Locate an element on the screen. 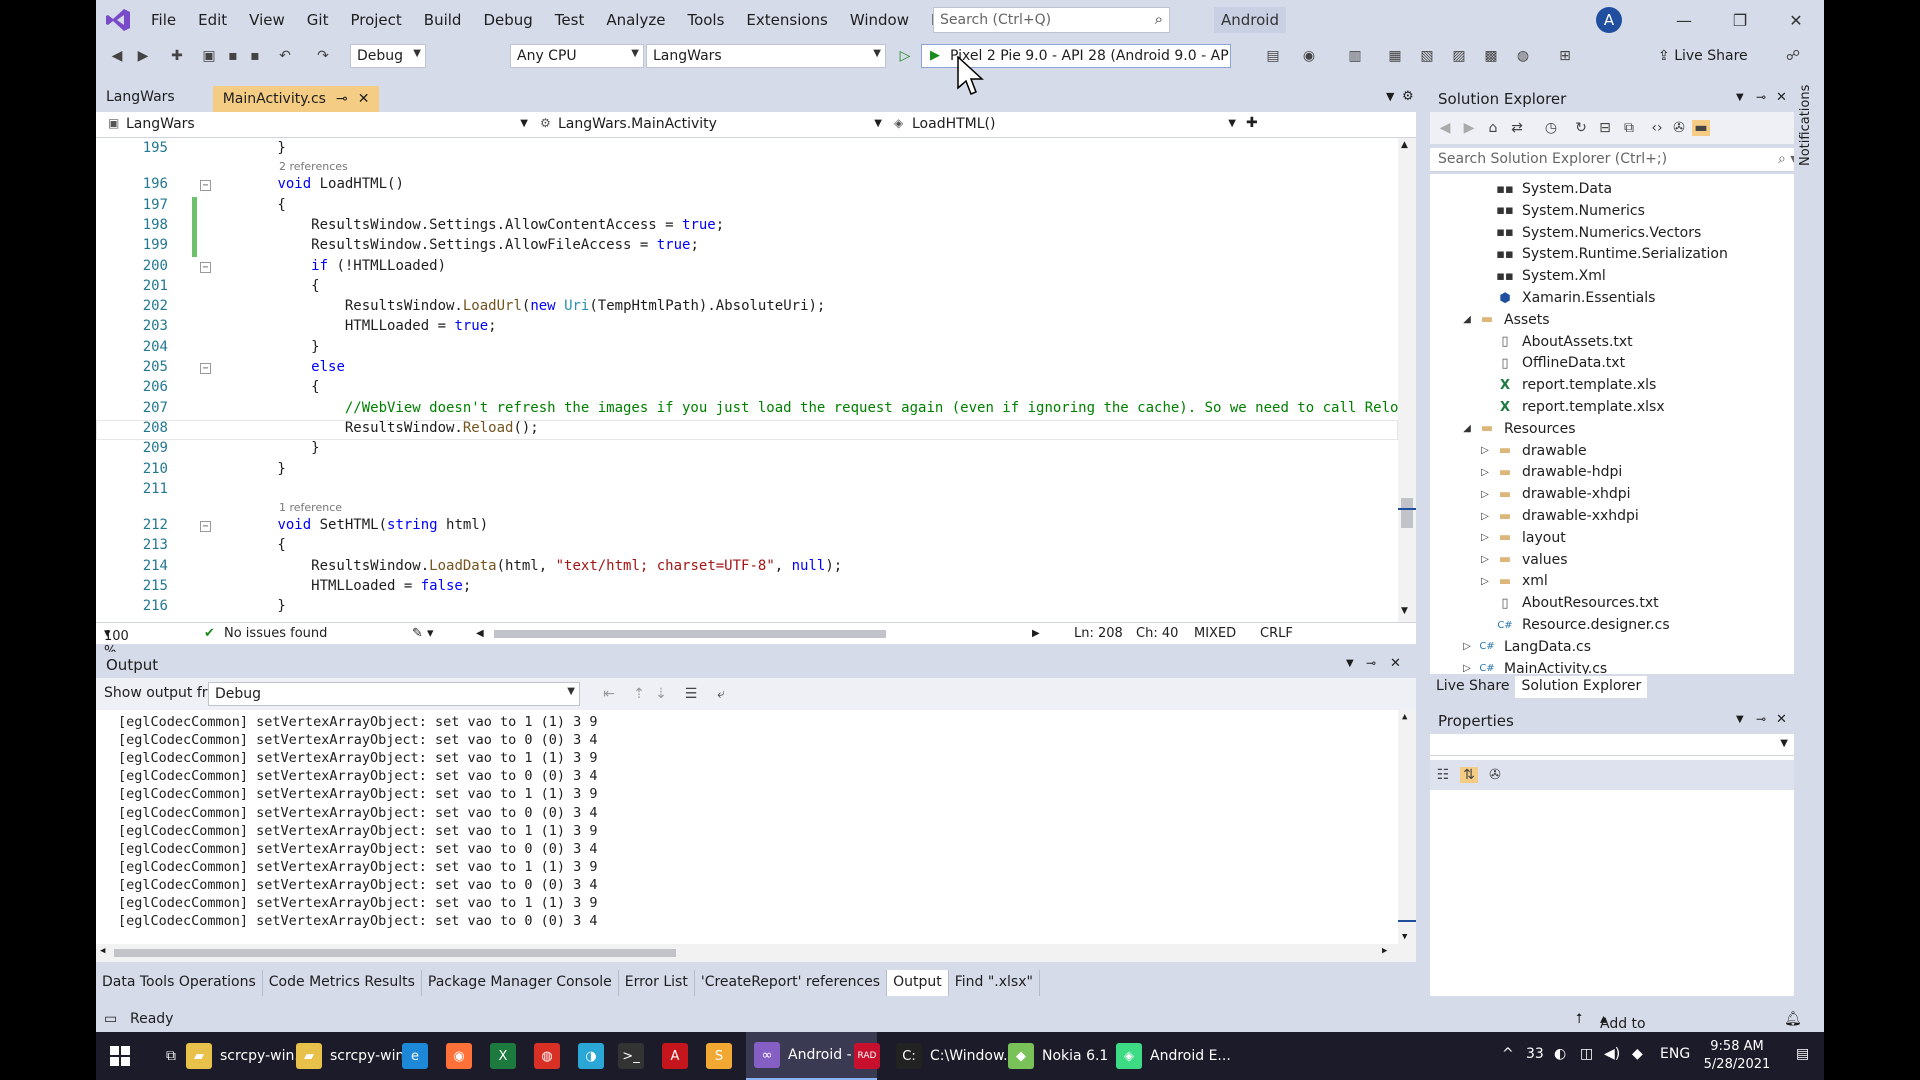 This screenshot has width=1920, height=1080. alphabetical-icon: ⇅ is located at coordinates (1469, 775).